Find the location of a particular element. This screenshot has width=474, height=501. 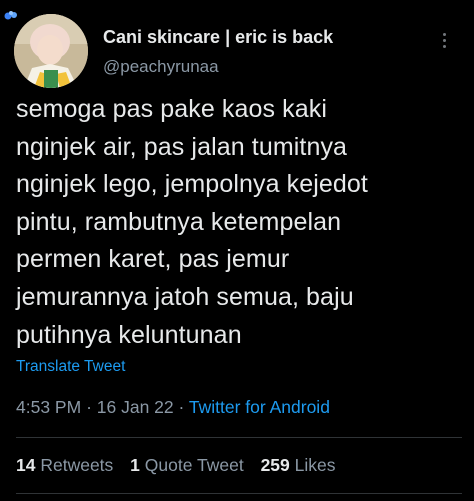

quote-label: Quote Tweet is located at coordinates (194, 465).